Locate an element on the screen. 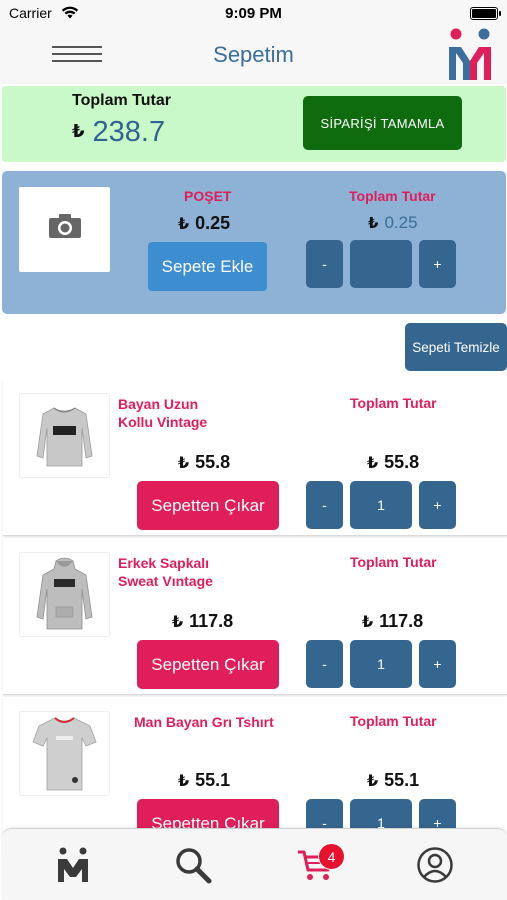 The height and width of the screenshot is (900, 507). bag-total: ₺ 0.25 is located at coordinates (393, 223).